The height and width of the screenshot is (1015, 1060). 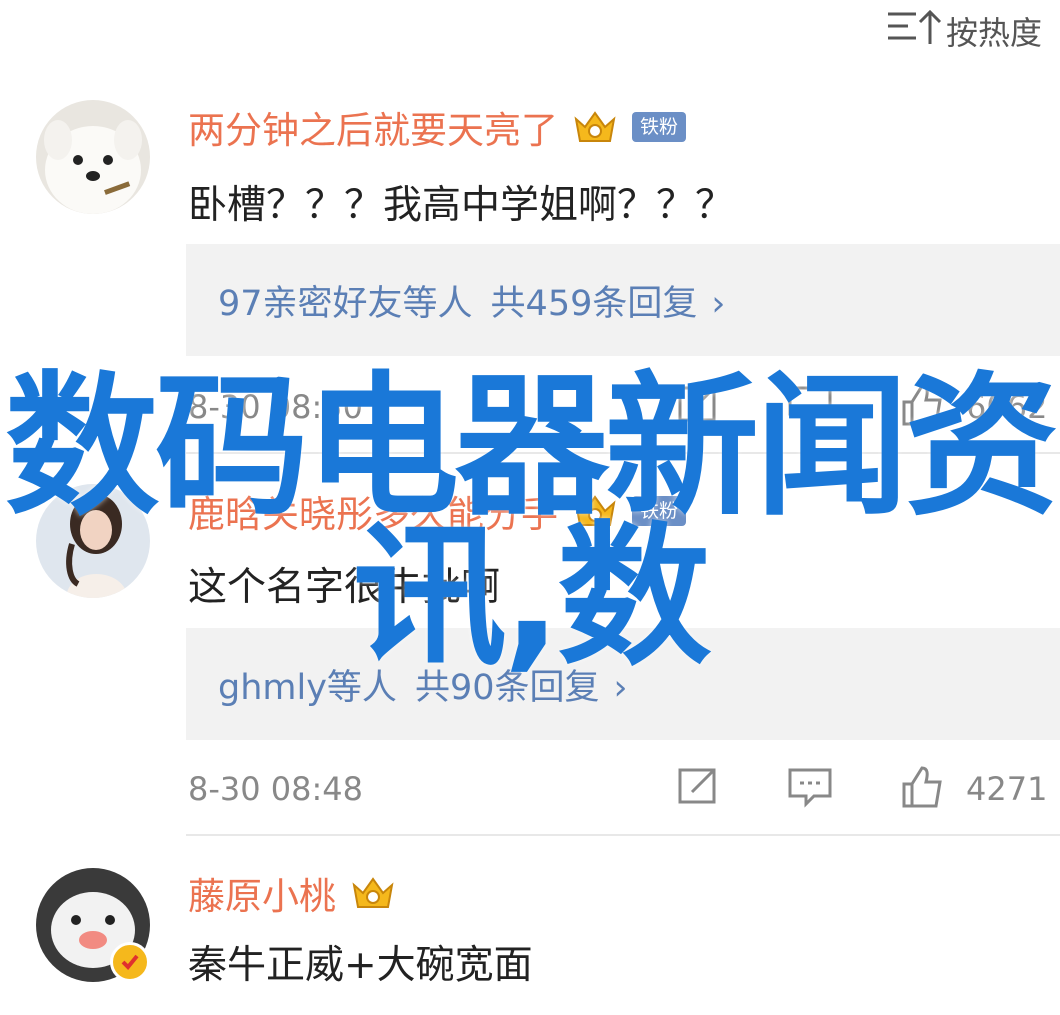 What do you see at coordinates (93, 157) in the screenshot?
I see `avatar` at bounding box center [93, 157].